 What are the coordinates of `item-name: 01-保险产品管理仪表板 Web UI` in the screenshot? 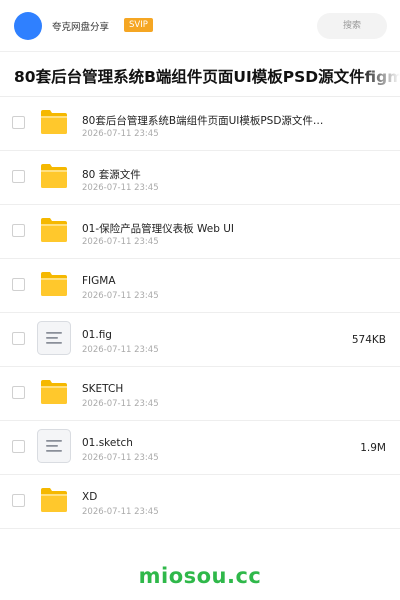 It's located at (158, 229).